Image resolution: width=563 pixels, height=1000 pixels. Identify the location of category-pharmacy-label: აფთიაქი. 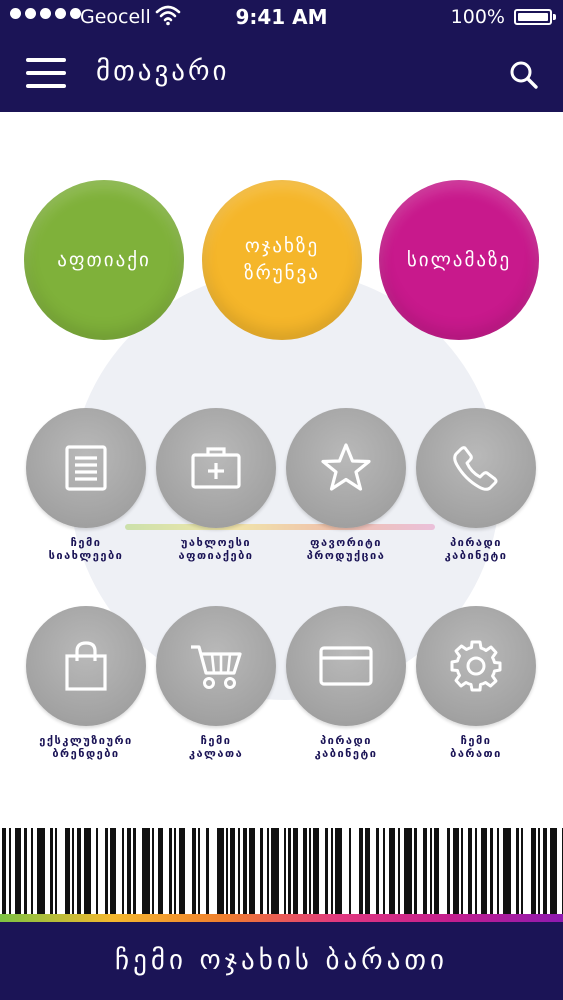
(104, 259).